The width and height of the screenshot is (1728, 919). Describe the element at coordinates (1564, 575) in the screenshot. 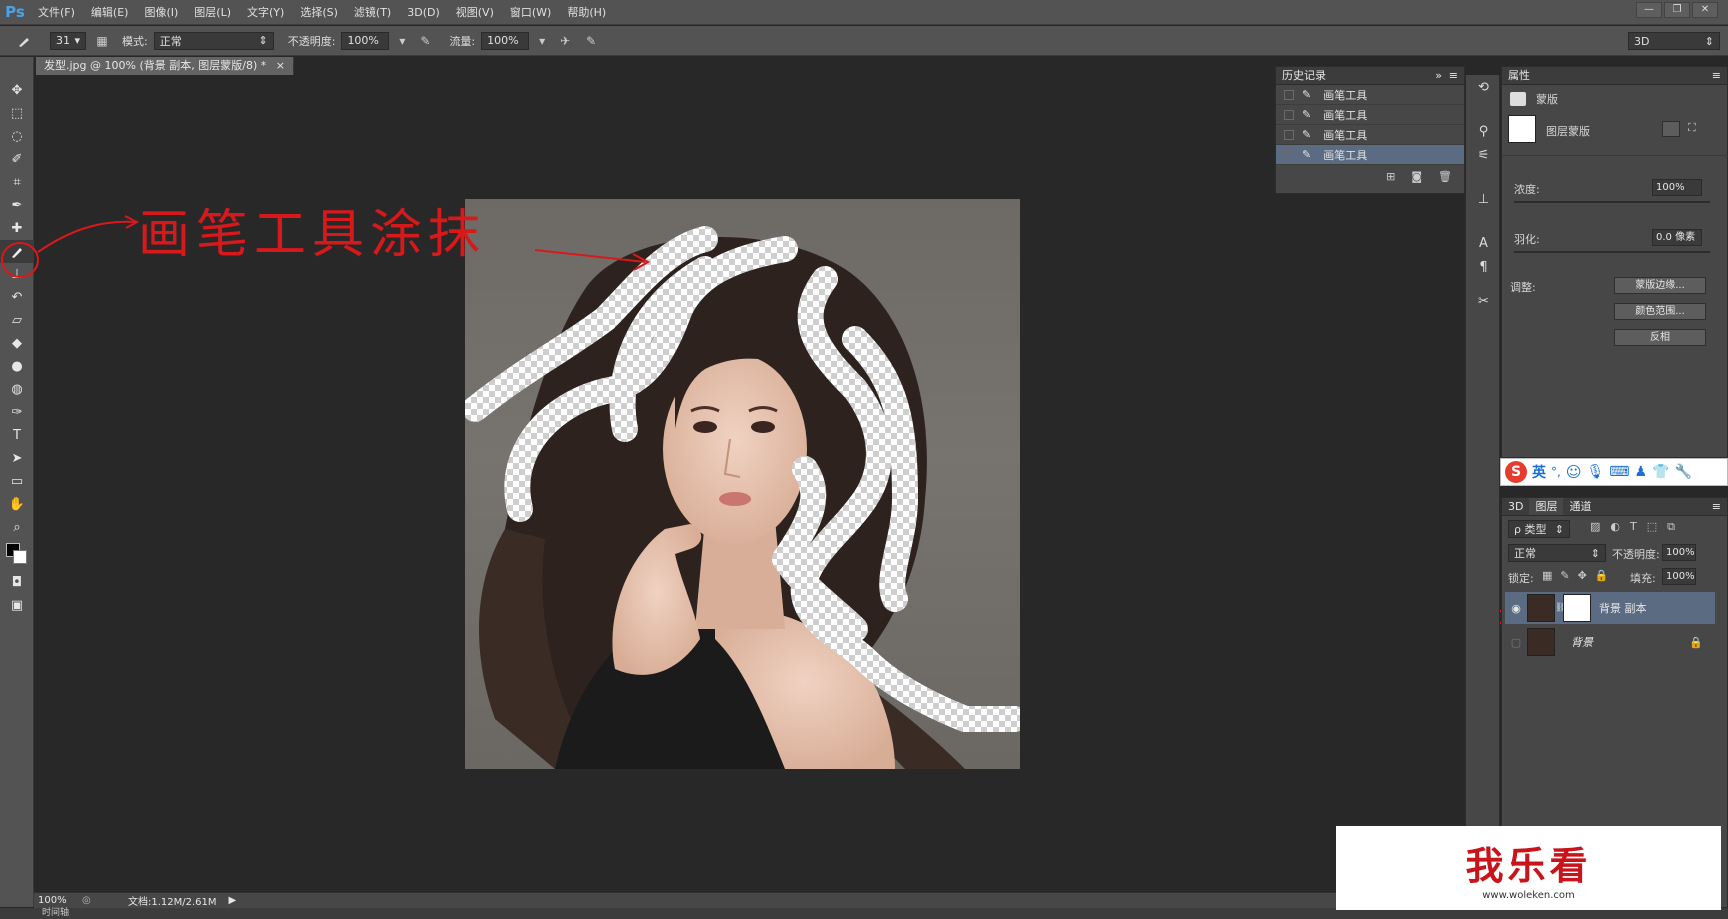

I see `lock-pixels-icon: ✎` at that location.